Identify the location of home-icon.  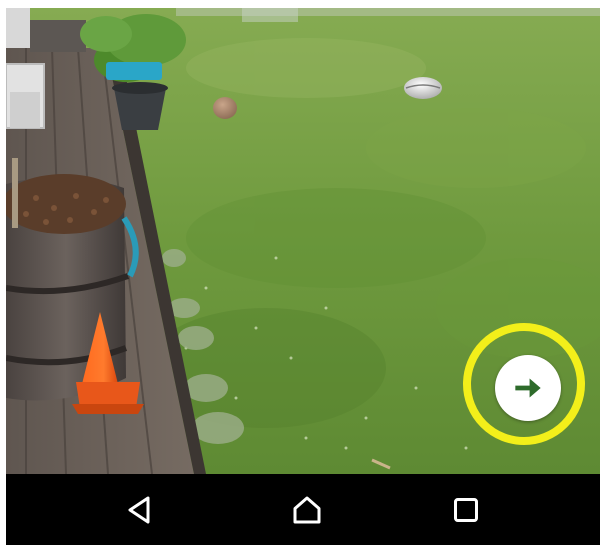
(307, 510).